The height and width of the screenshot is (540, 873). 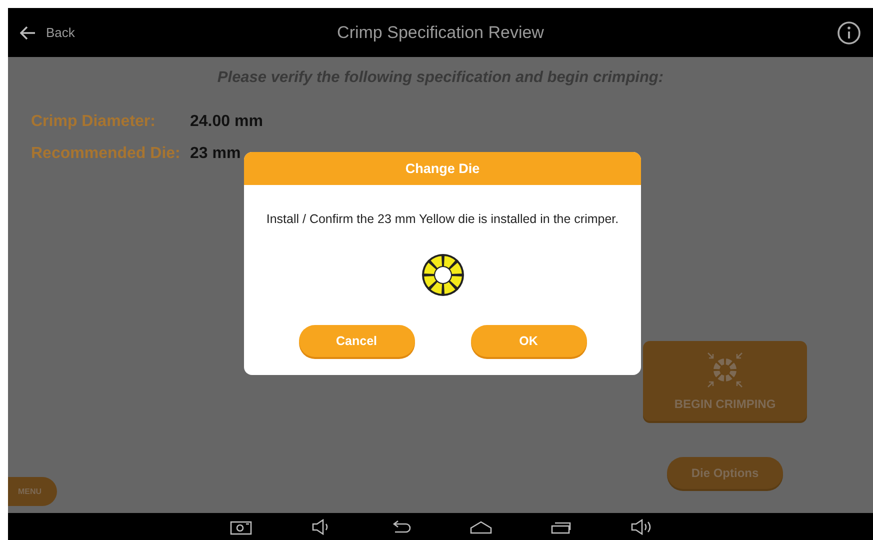 What do you see at coordinates (442, 219) in the screenshot?
I see `dialog-message: Install / Confirm the 23 mm Yellow die is installed in the crimper.` at bounding box center [442, 219].